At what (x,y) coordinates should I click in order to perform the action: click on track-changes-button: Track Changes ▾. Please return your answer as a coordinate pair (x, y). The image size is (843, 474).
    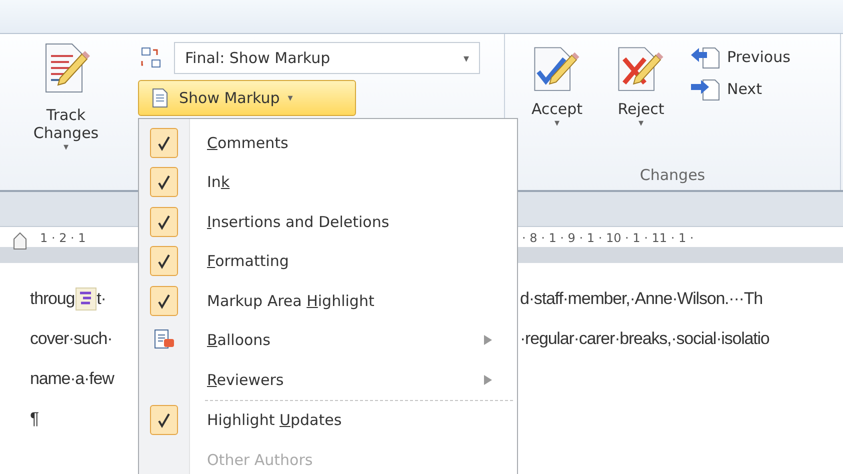
    Looking at the image, I should click on (66, 129).